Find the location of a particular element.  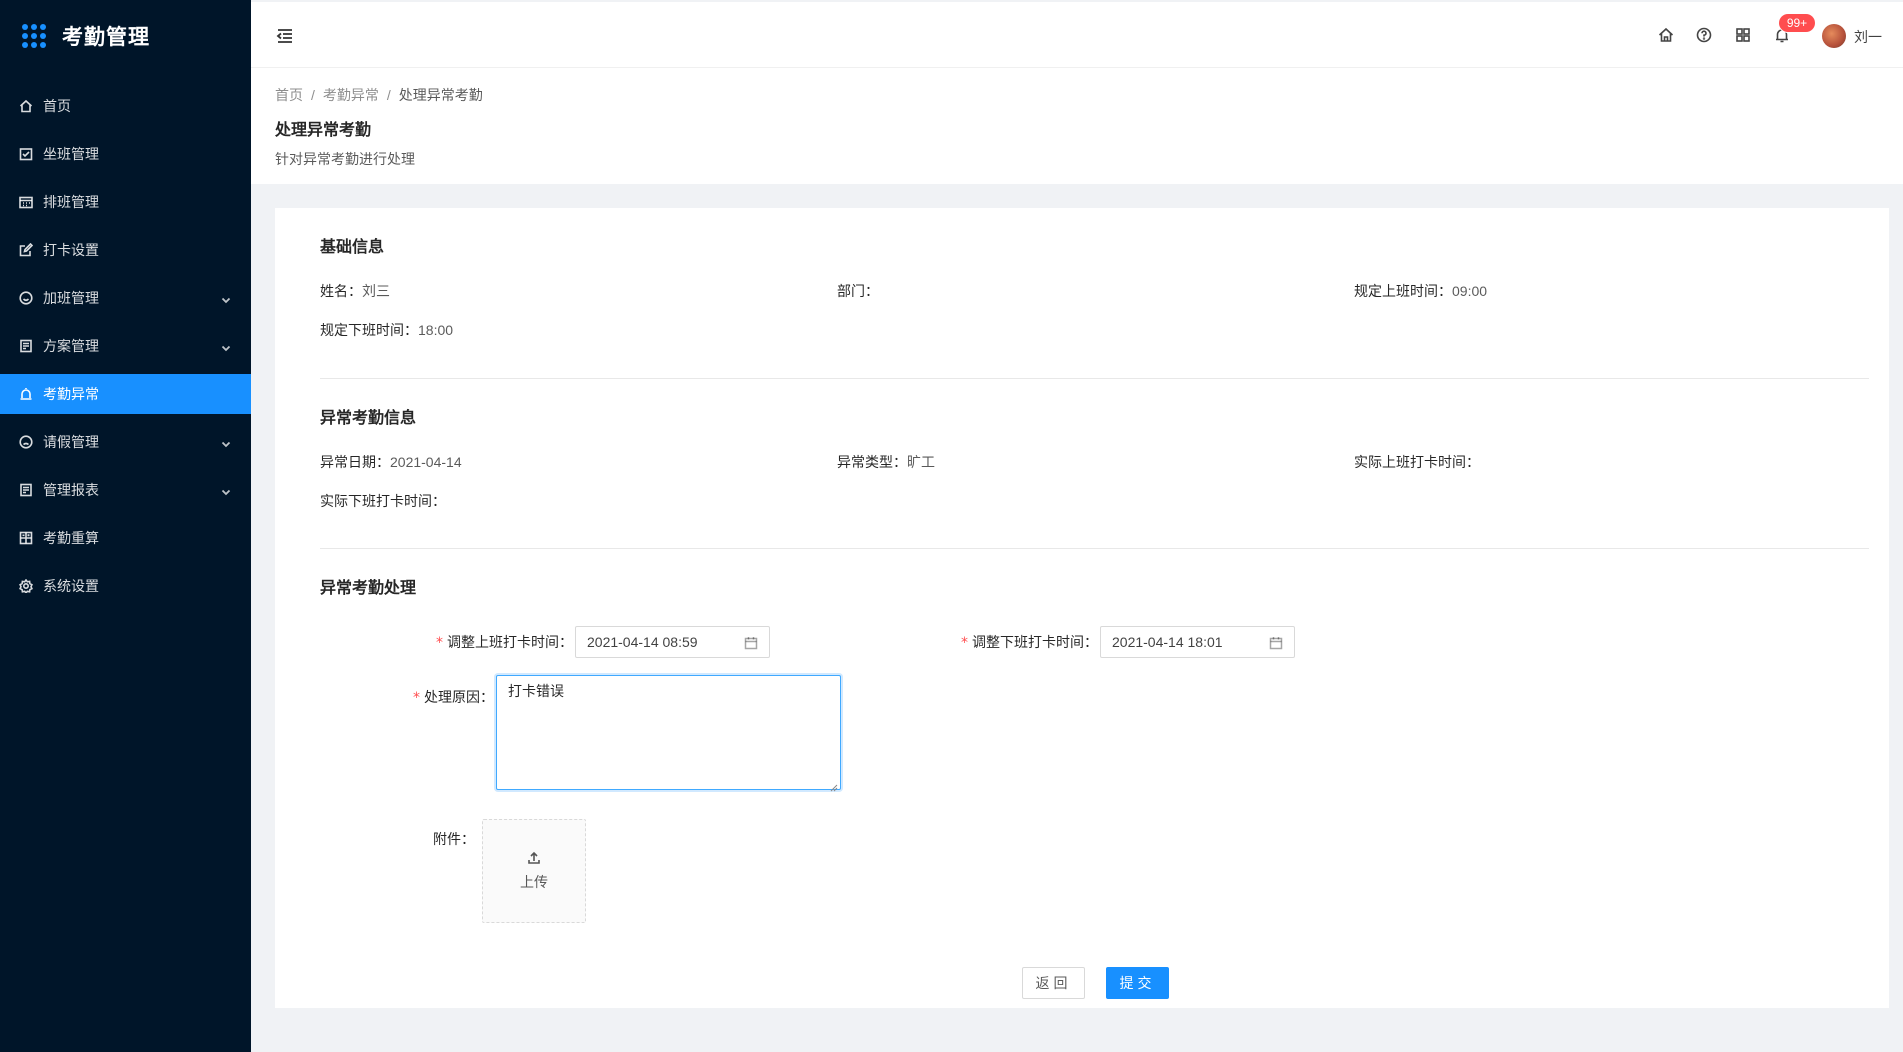

page-title: 处理异常考勤 is located at coordinates (323, 130).